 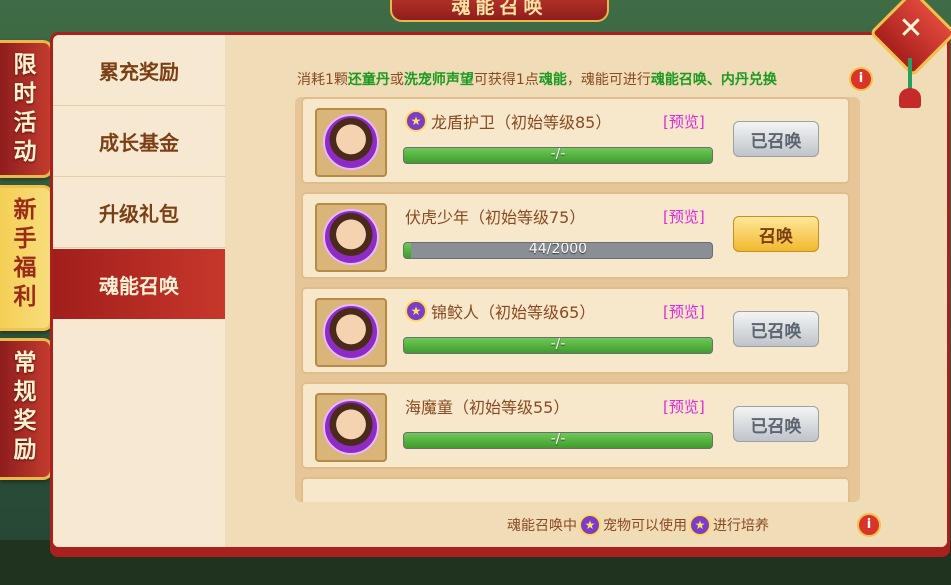 I want to click on pet-name: ★ 锦鲛人（初始等级65）, so click(x=500, y=311).